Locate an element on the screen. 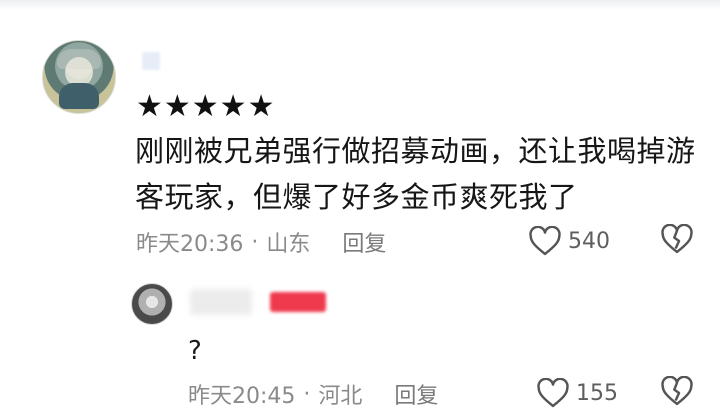 The height and width of the screenshot is (410, 720). commenter-avatar is located at coordinates (79, 77).